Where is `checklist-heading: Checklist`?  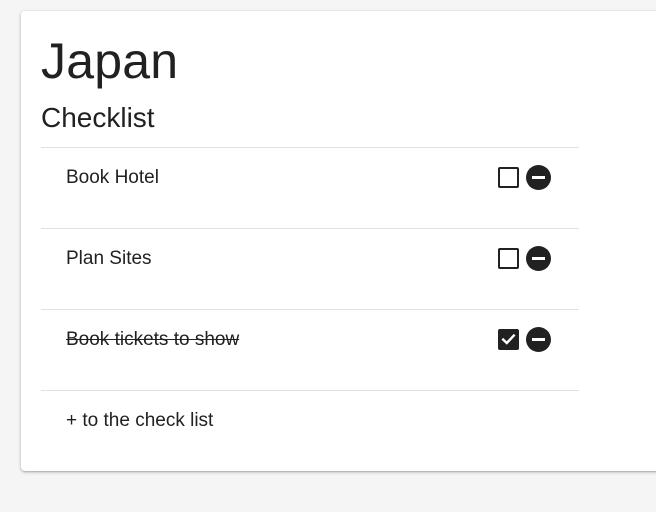 checklist-heading: Checklist is located at coordinates (98, 117).